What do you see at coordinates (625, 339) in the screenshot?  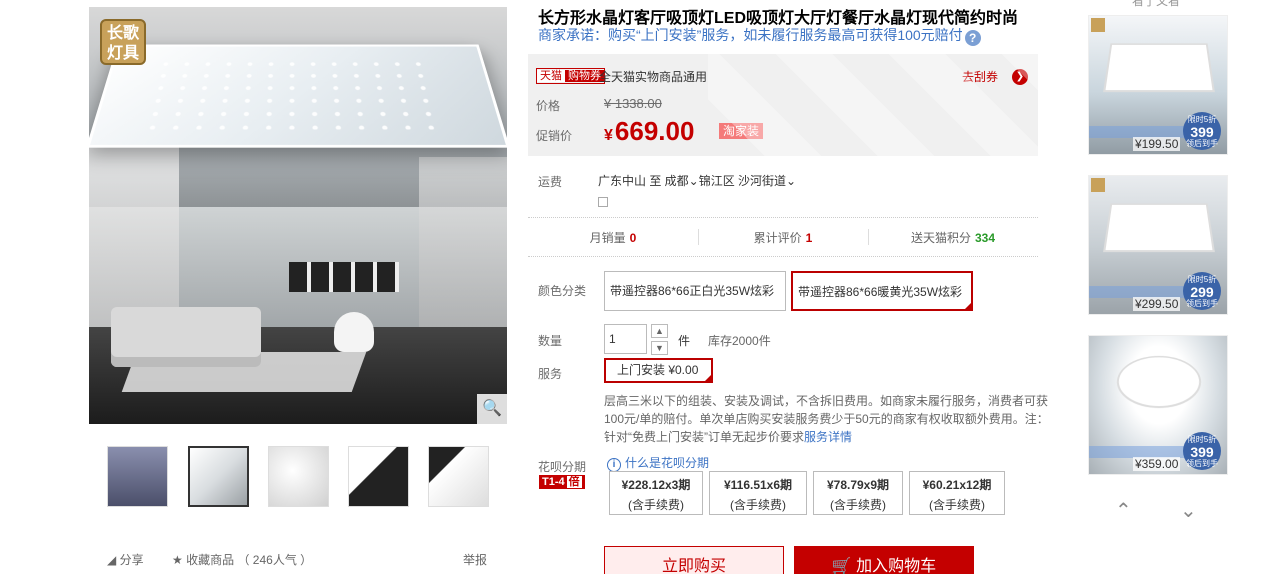 I see `quantity-input` at bounding box center [625, 339].